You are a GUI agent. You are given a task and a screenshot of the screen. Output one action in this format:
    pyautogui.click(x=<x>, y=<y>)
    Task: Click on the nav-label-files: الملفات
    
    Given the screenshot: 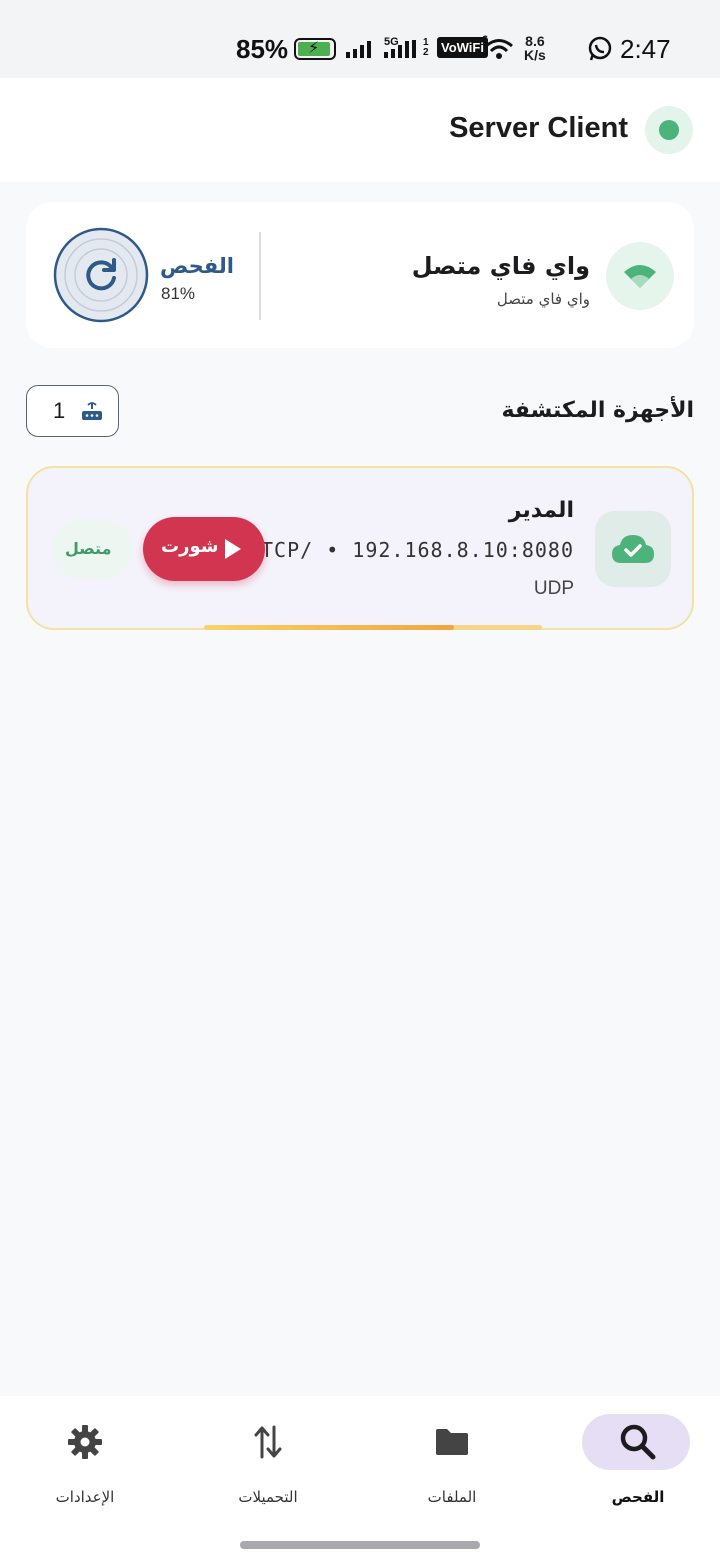 What is the action you would take?
    pyautogui.click(x=452, y=1497)
    